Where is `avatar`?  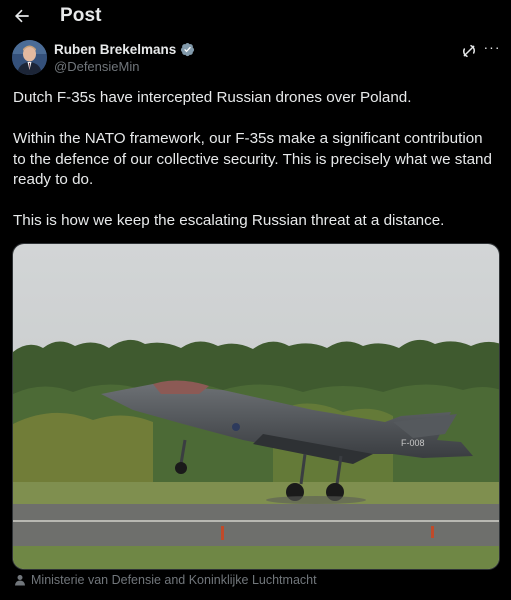
avatar is located at coordinates (29, 57).